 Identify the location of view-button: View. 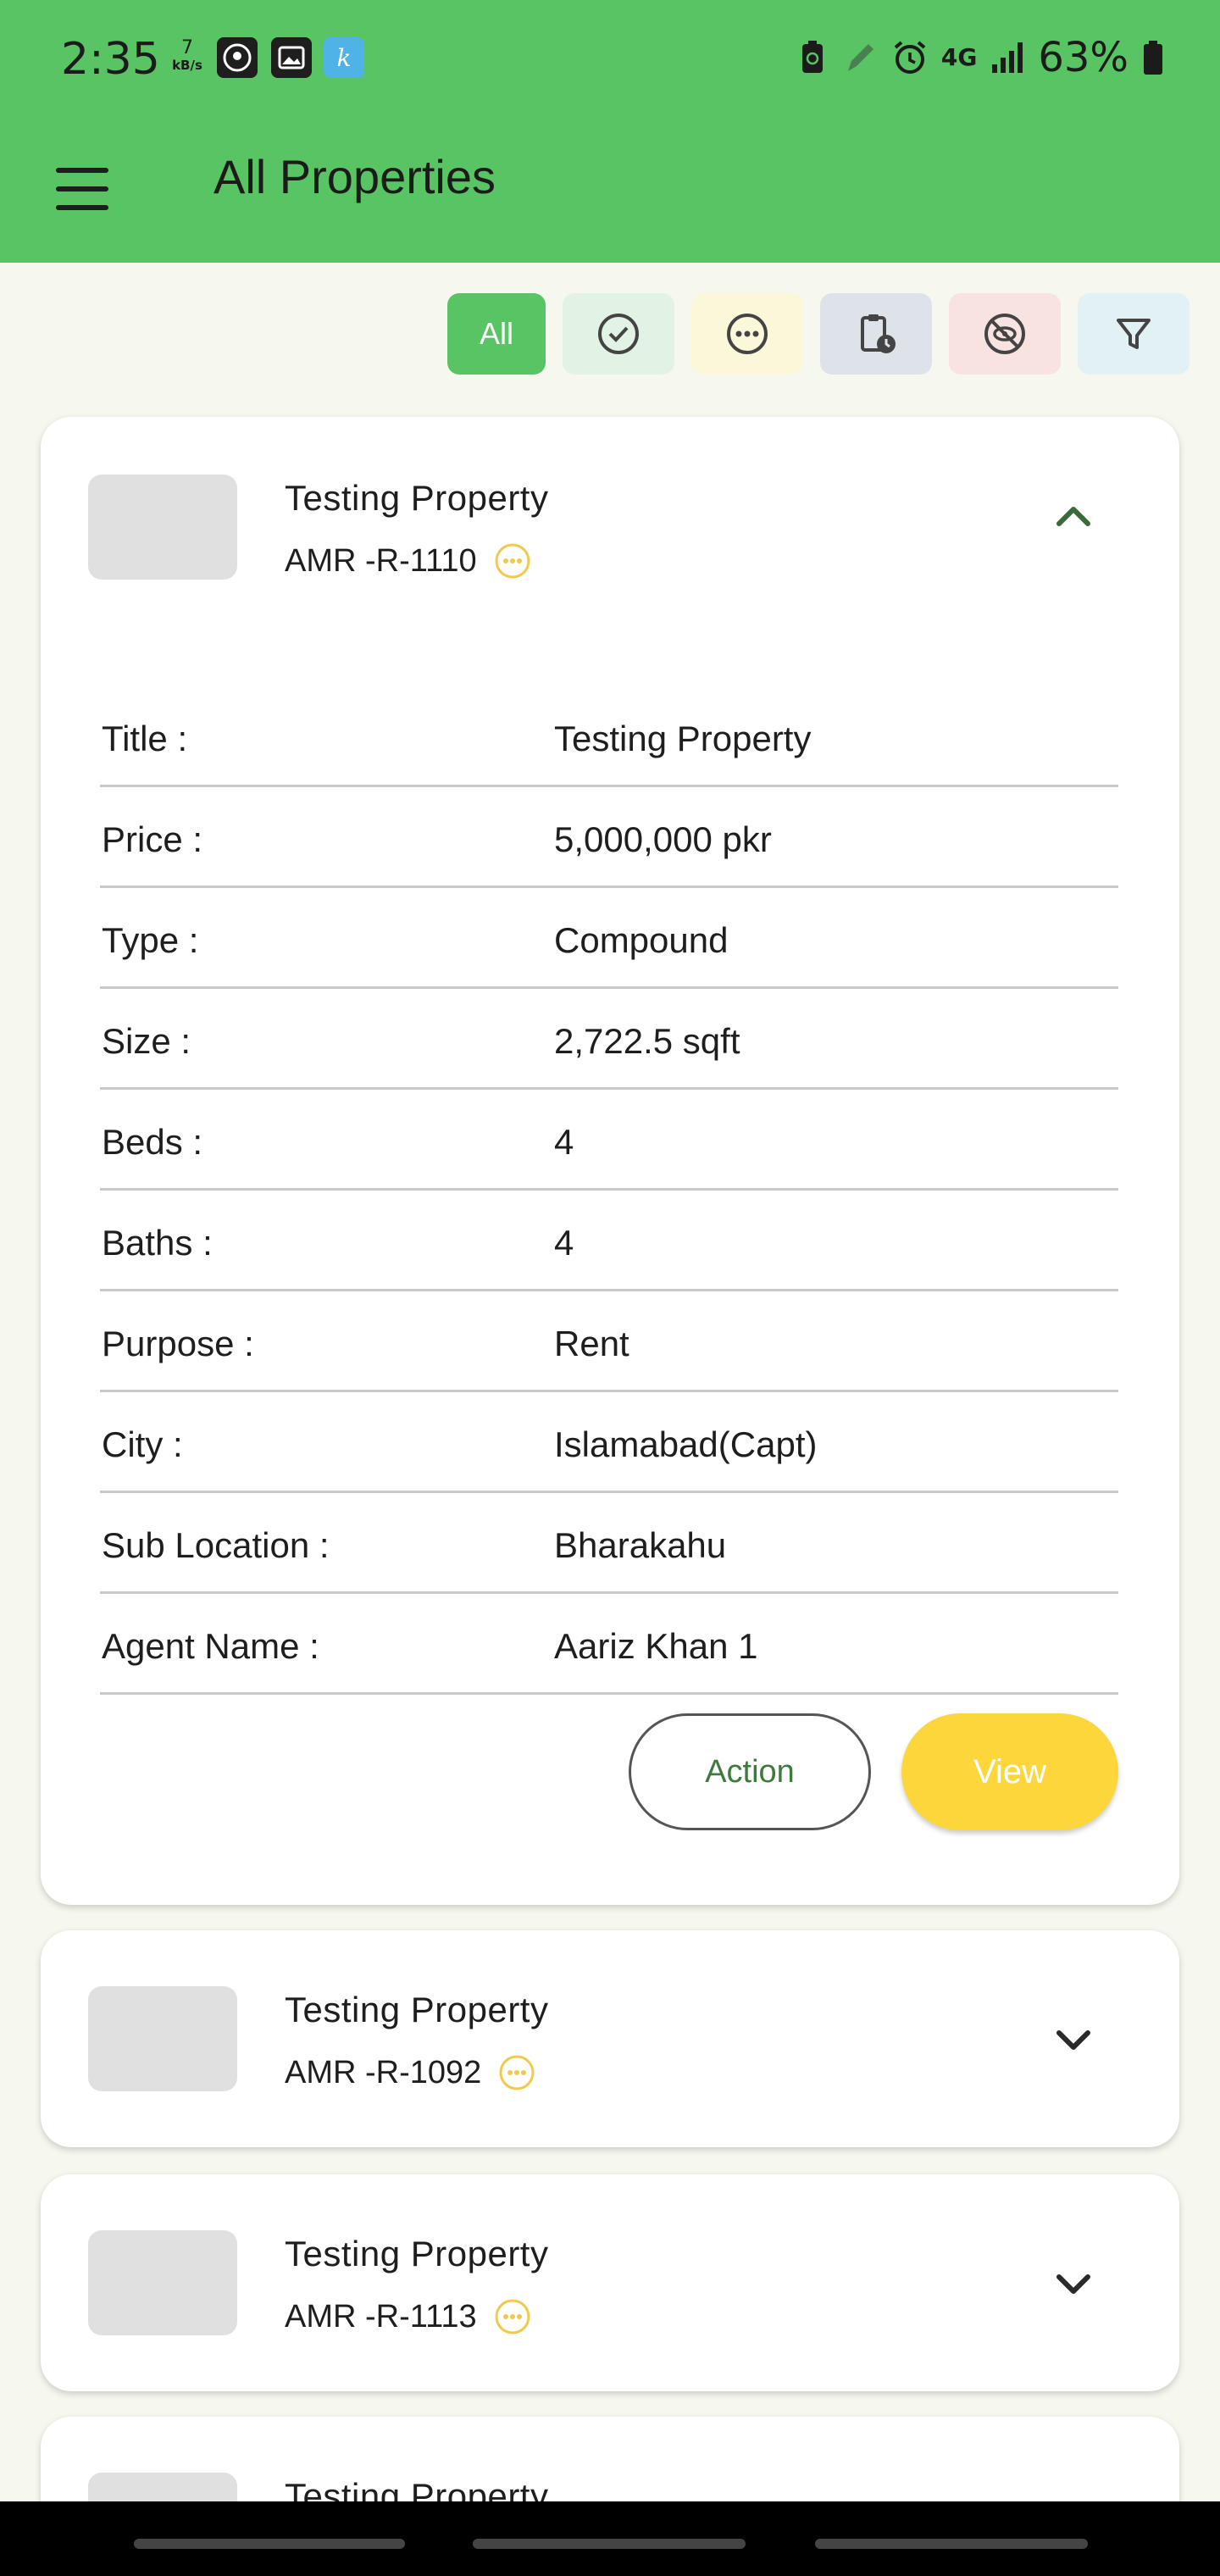
(1009, 1771).